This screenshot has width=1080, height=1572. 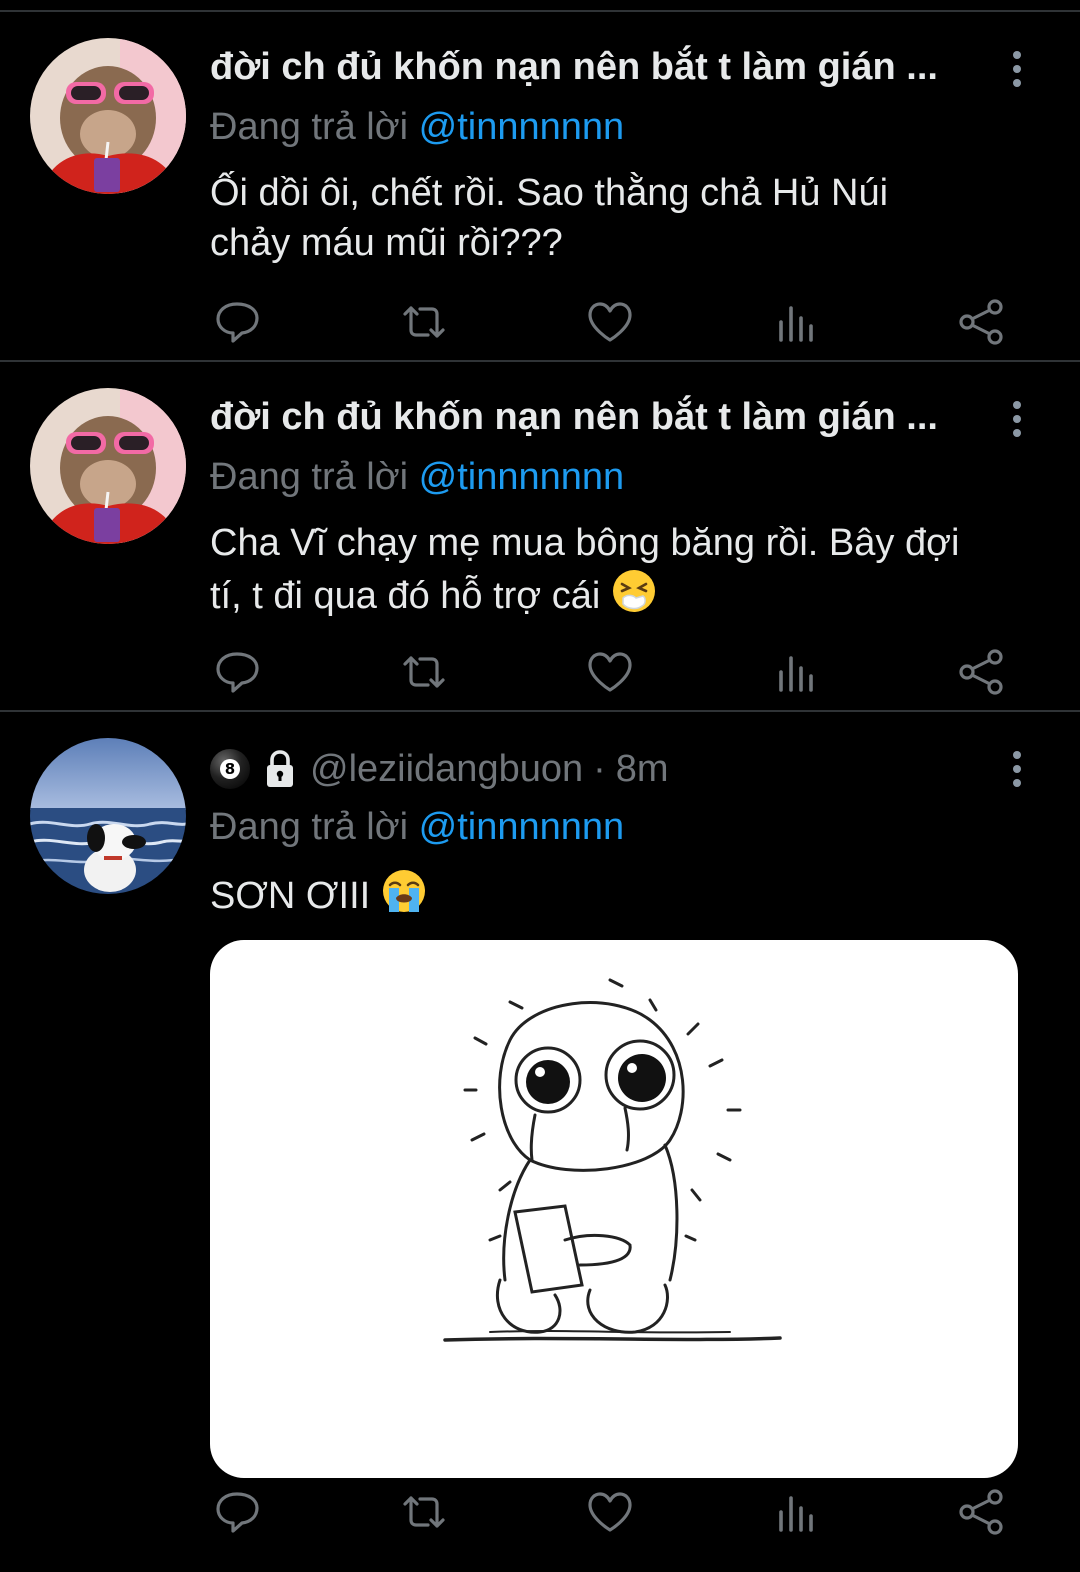 I want to click on tweet-meta: 8 @leziidangbuon · 8m, so click(x=439, y=769).